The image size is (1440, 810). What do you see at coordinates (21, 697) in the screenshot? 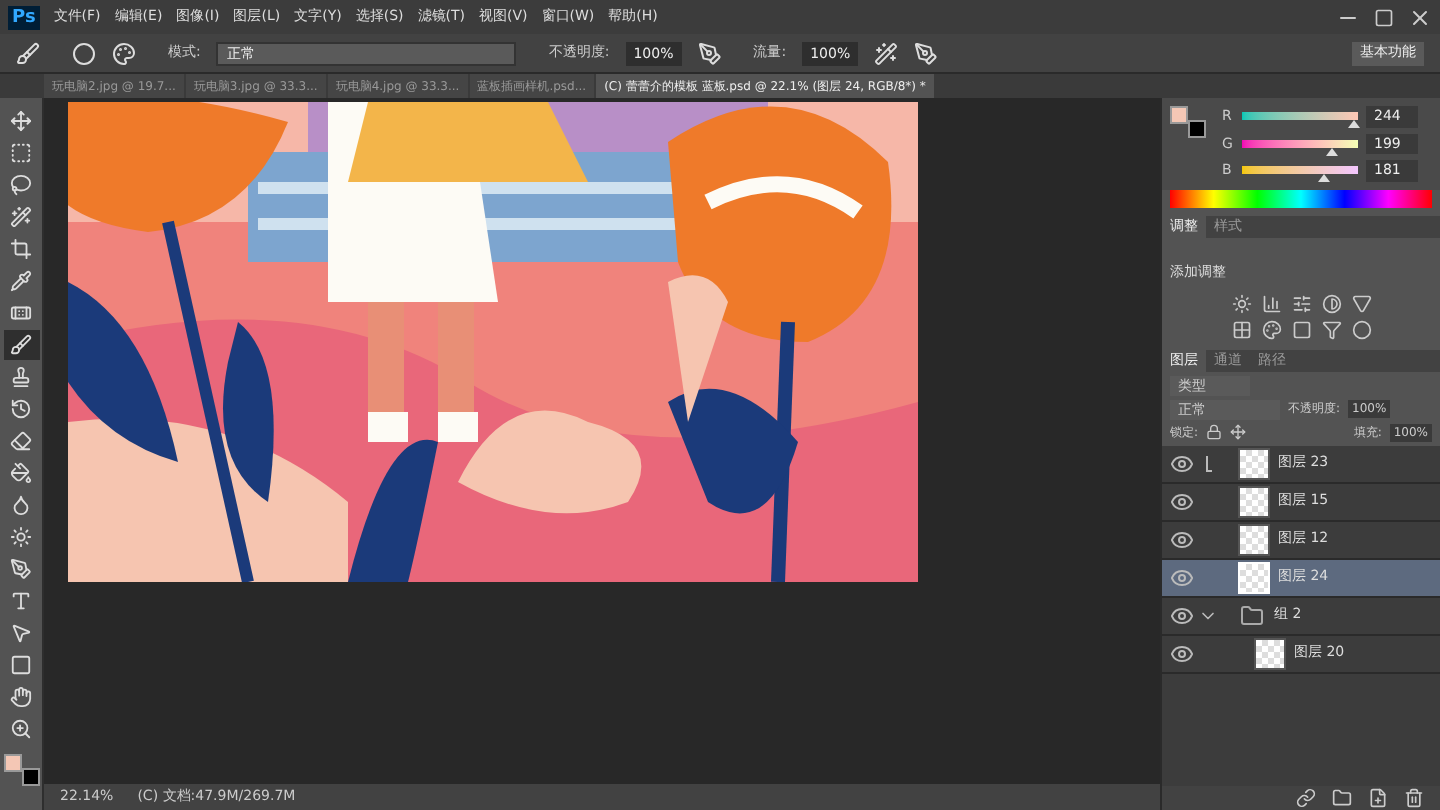
I see `hand-tool-icon` at bounding box center [21, 697].